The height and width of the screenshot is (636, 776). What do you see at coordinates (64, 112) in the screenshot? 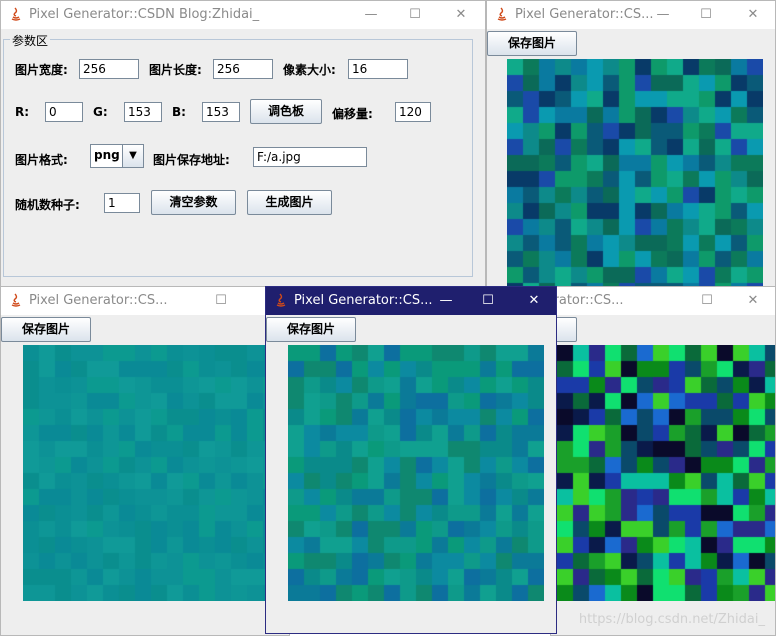
I see `r-field: 0` at bounding box center [64, 112].